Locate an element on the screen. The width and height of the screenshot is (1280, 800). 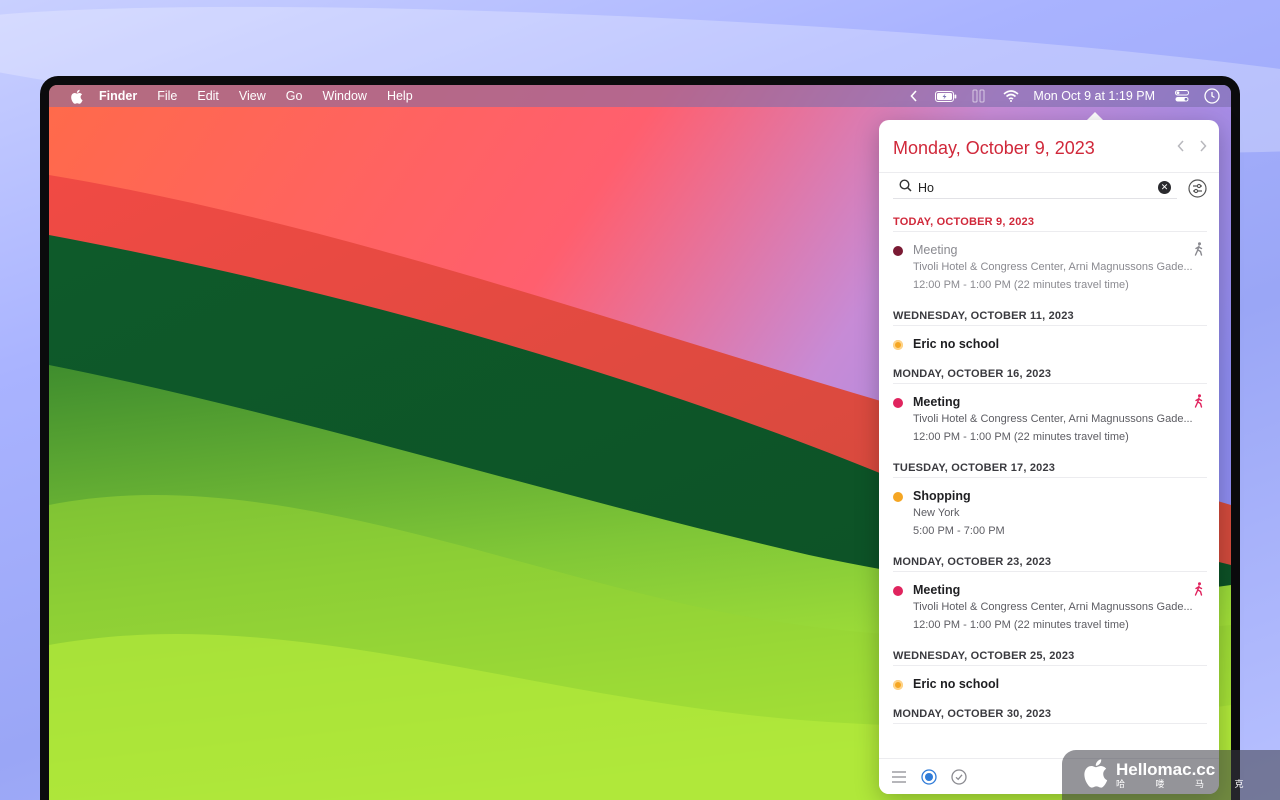
watermark: Hellomac.cc 哈 喽 马 克 is located at coordinates (1171, 775).